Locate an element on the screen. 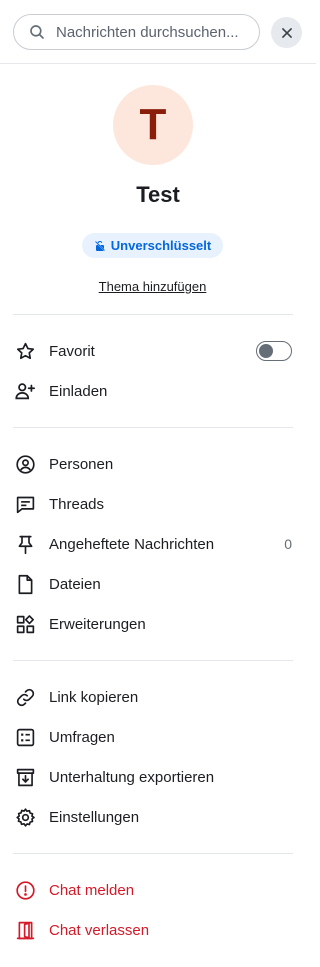 The height and width of the screenshot is (967, 320). toggle-knob is located at coordinates (266, 351).